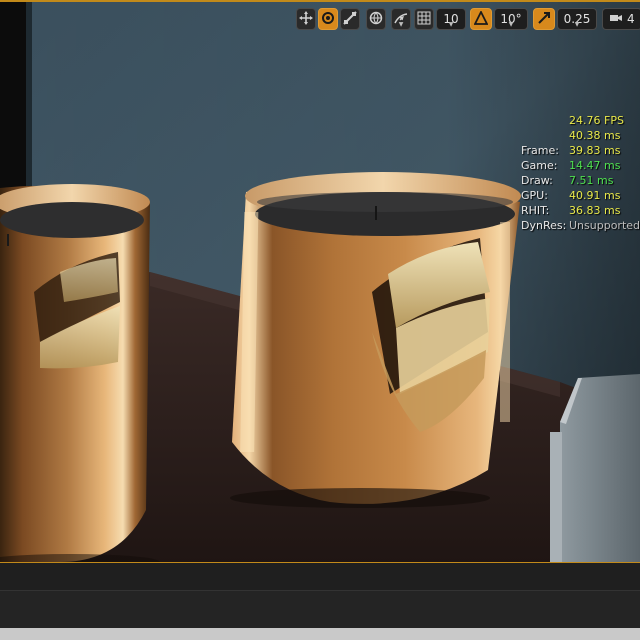 Image resolution: width=640 pixels, height=640 pixels. I want to click on grid-snap-button, so click(424, 19).